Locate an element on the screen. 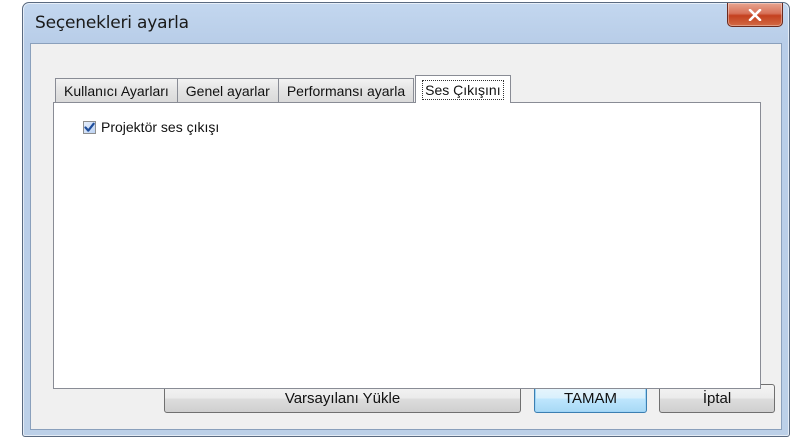 The height and width of the screenshot is (441, 798). check-icon is located at coordinates (89, 127).